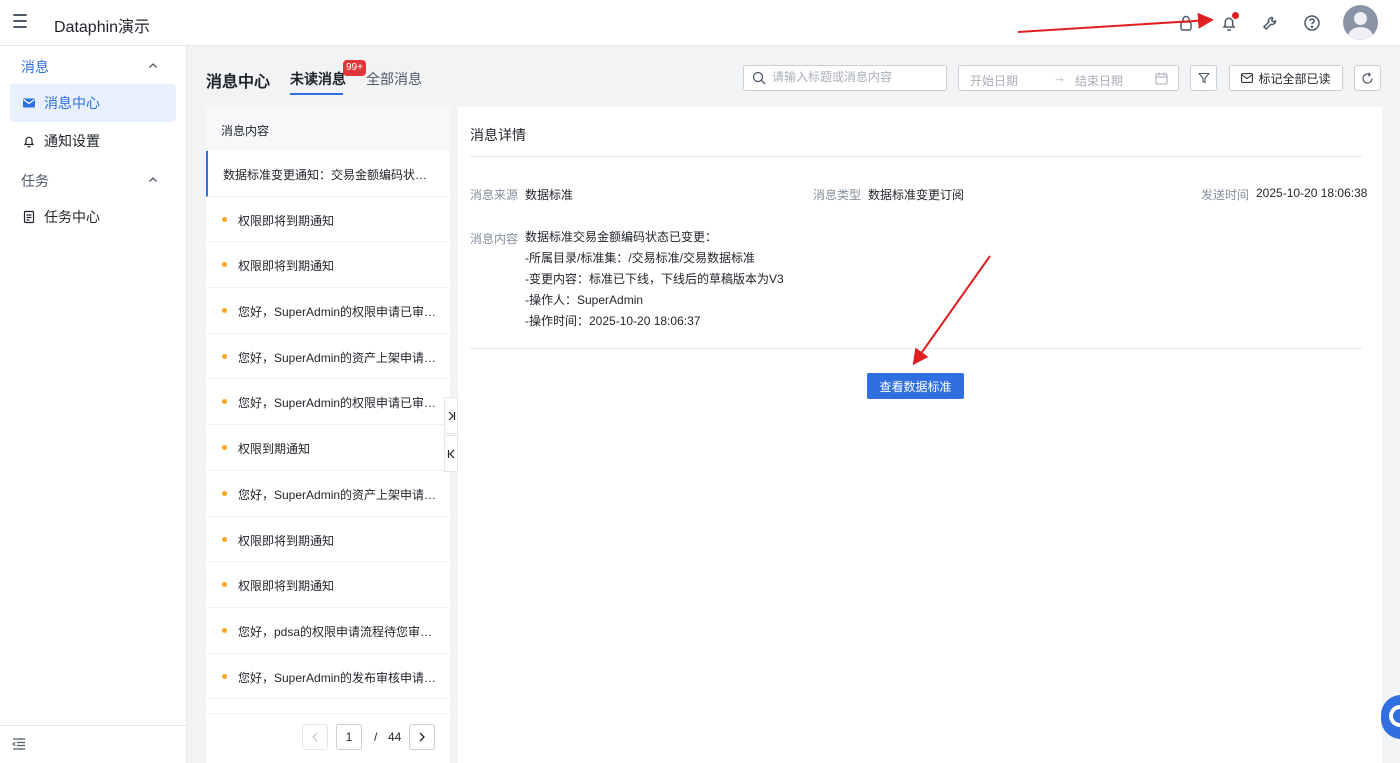 This screenshot has width=1400, height=763. What do you see at coordinates (994, 80) in the screenshot?
I see `start-date-field: 开始日期` at bounding box center [994, 80].